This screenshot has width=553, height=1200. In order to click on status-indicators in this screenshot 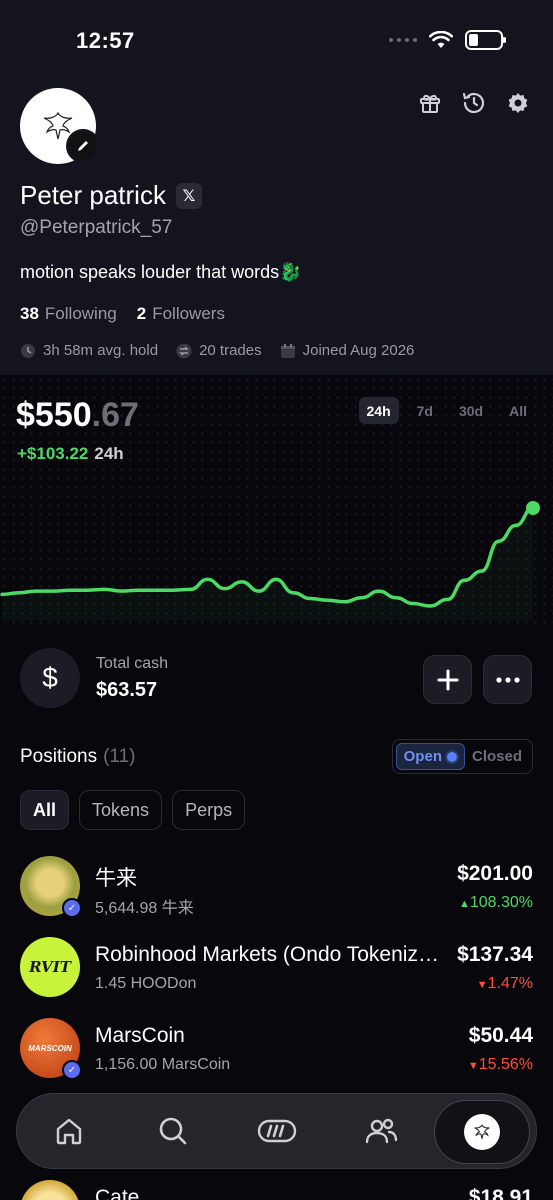, I will do `click(447, 40)`.